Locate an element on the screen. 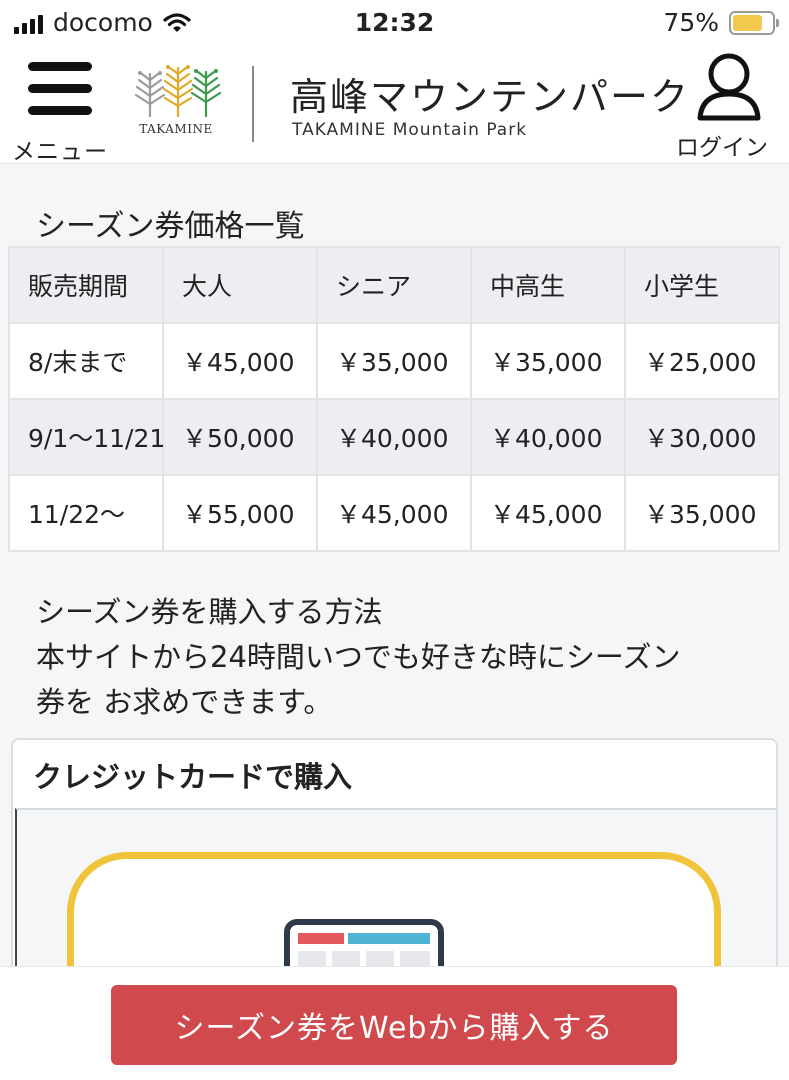  price-section-title: シーズン券価格一覧 is located at coordinates (170, 226).